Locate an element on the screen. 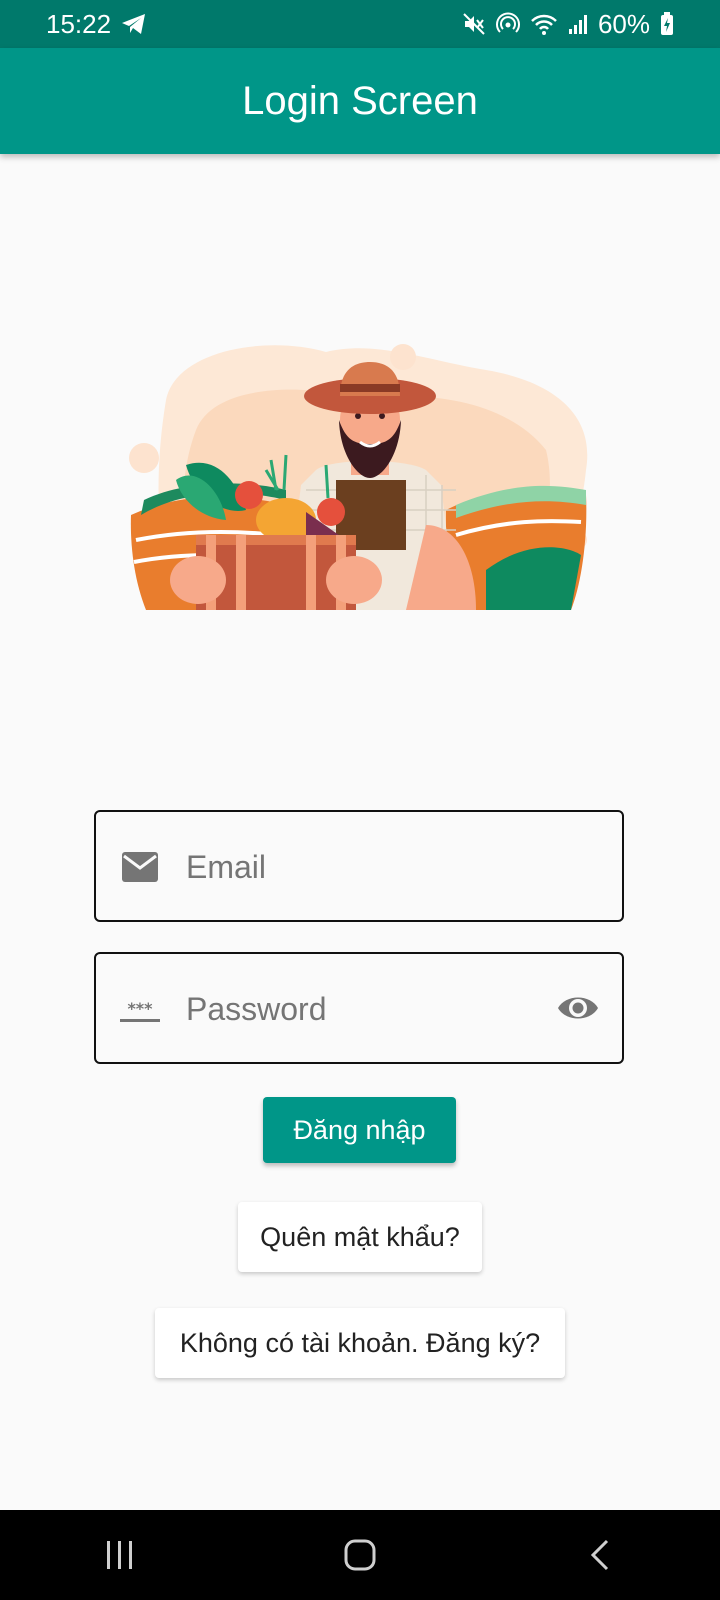  status-time: 15:22 is located at coordinates (79, 23).